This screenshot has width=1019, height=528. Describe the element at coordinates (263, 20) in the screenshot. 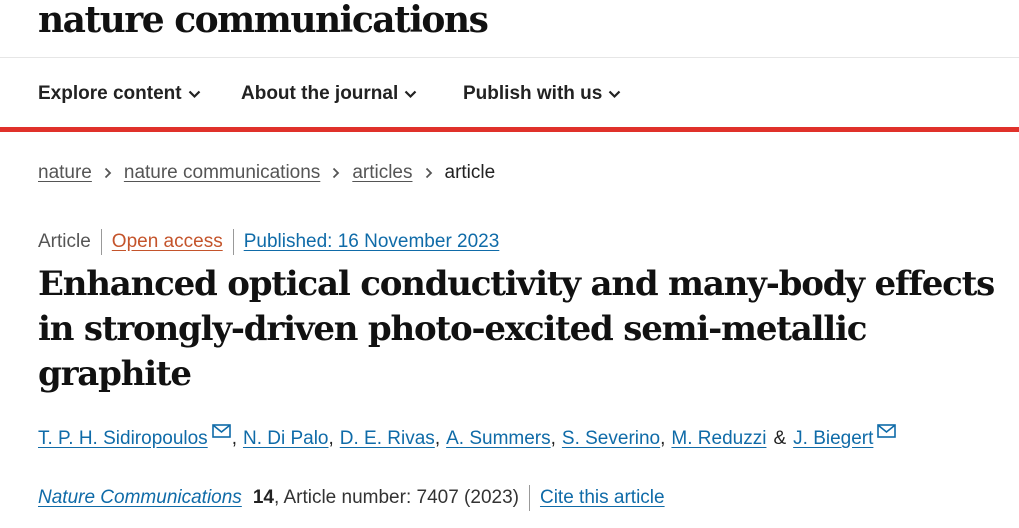

I see `site-logo: nature communications` at that location.